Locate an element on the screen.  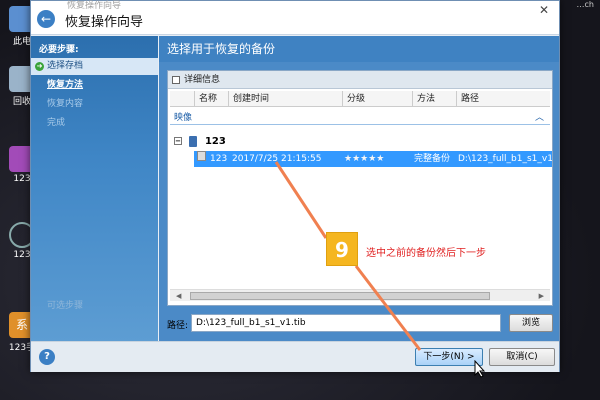
backup-name: 123 is located at coordinates (219, 159).